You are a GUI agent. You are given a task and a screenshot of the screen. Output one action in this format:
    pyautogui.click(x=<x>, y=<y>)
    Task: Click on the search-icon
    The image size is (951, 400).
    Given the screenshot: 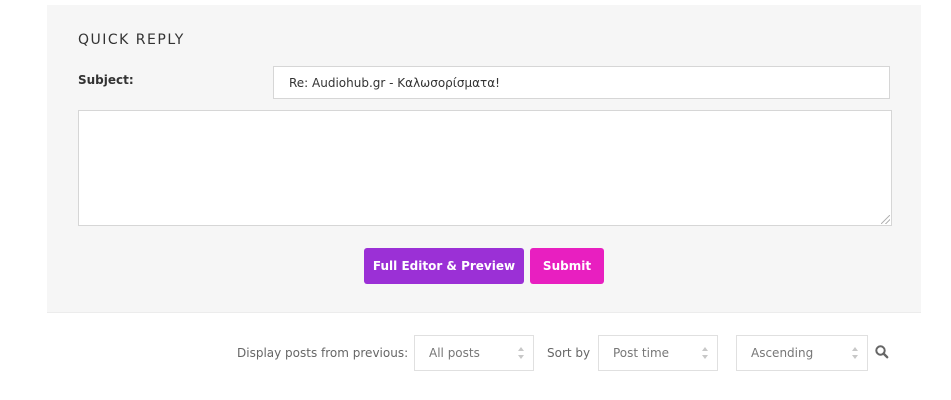 What is the action you would take?
    pyautogui.click(x=882, y=352)
    